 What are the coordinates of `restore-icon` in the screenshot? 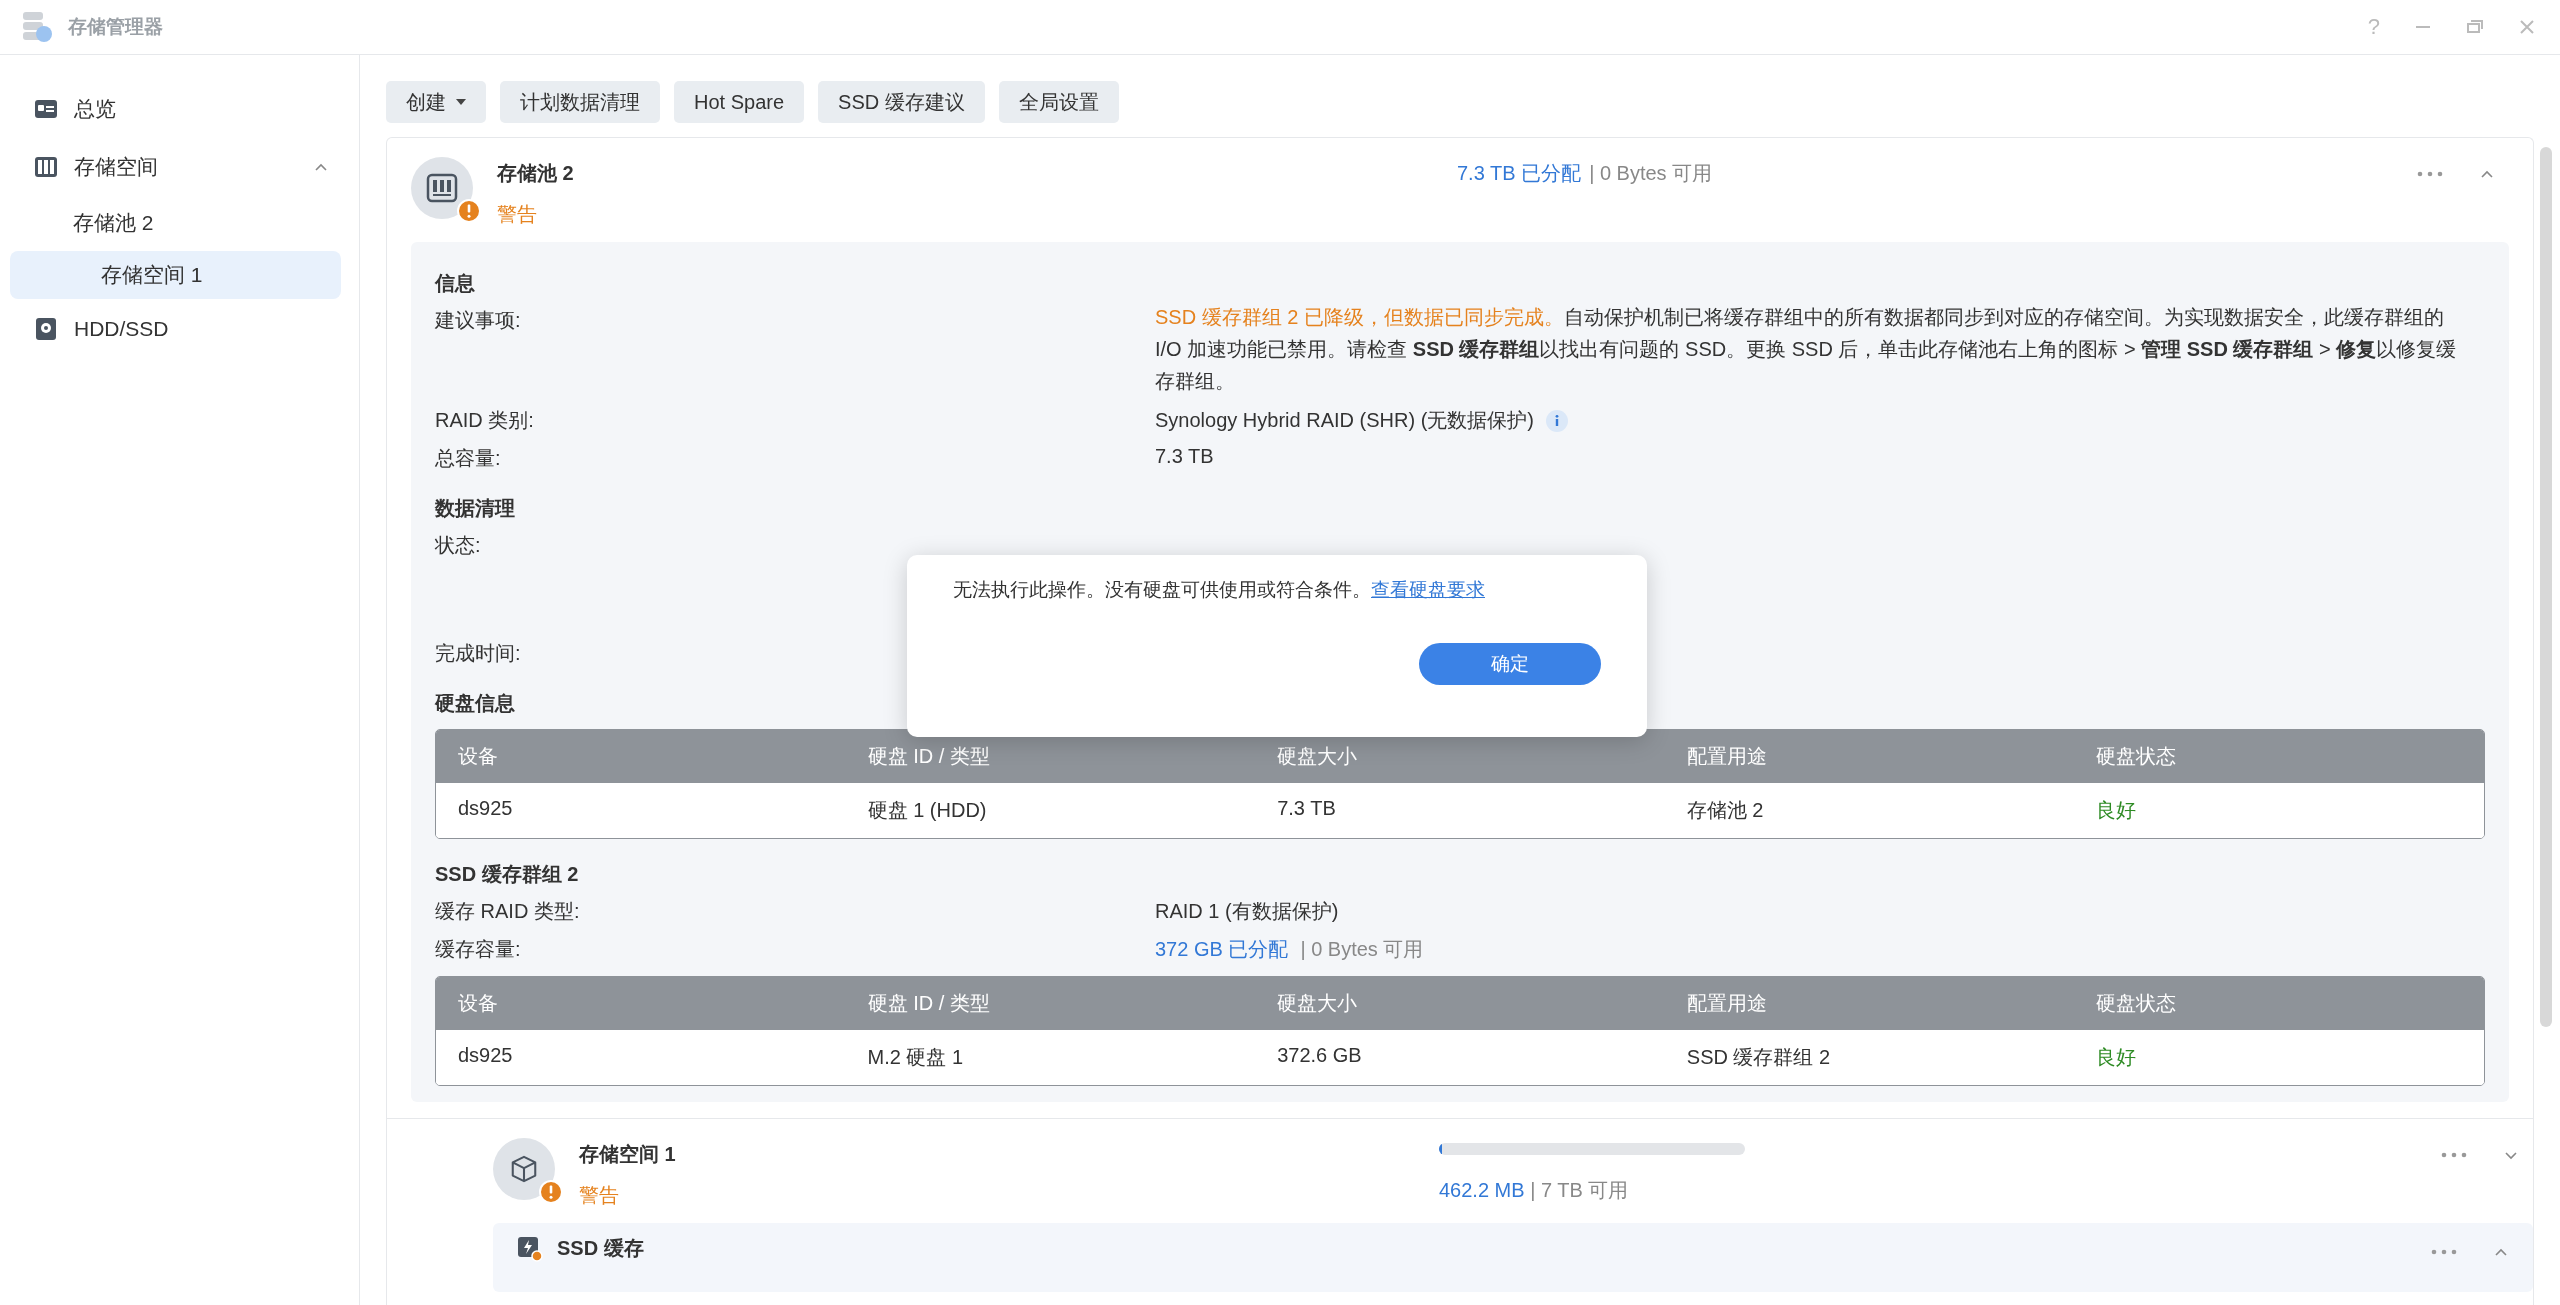 It's located at (2475, 27).